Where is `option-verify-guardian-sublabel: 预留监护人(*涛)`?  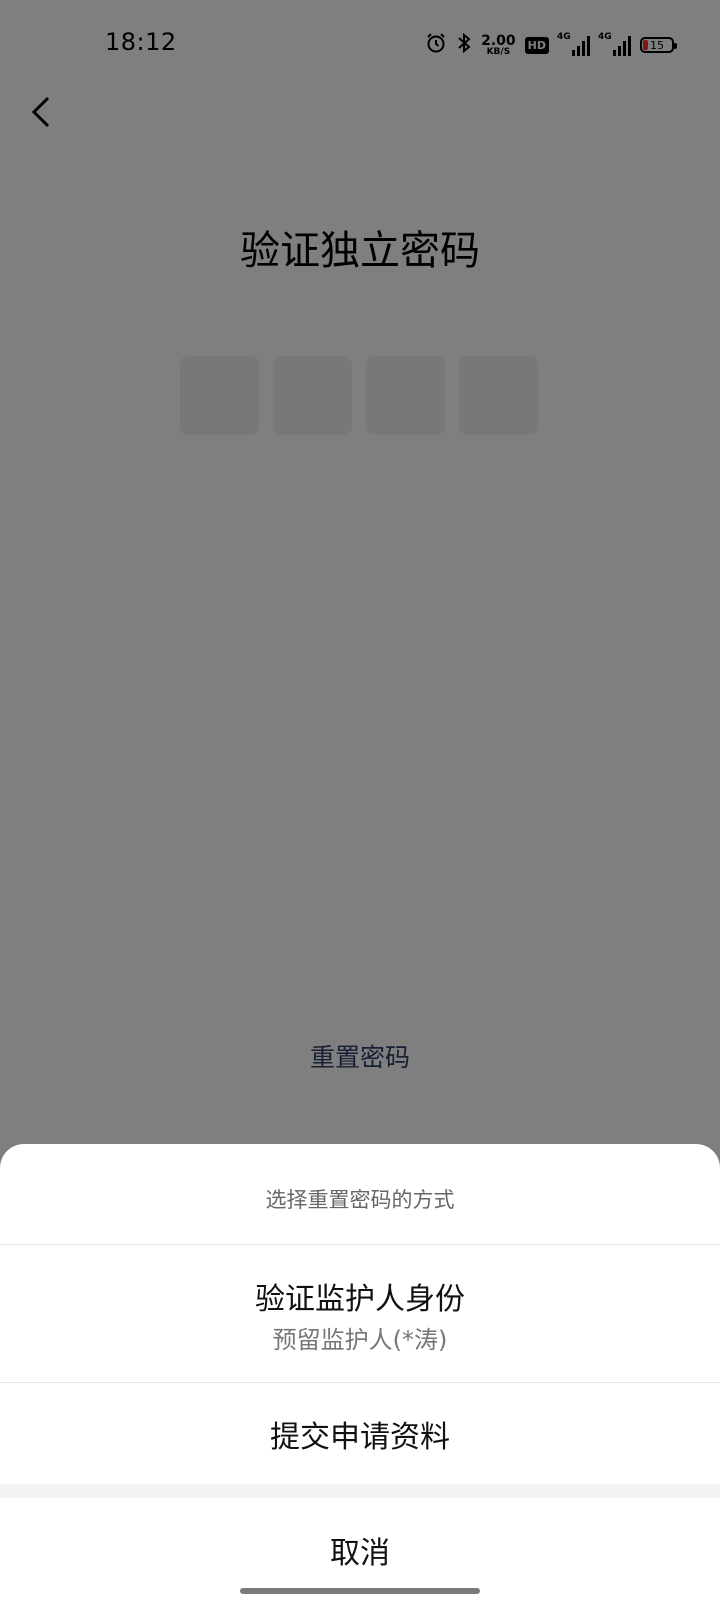
option-verify-guardian-sublabel: 预留监护人(*涛) is located at coordinates (360, 1340).